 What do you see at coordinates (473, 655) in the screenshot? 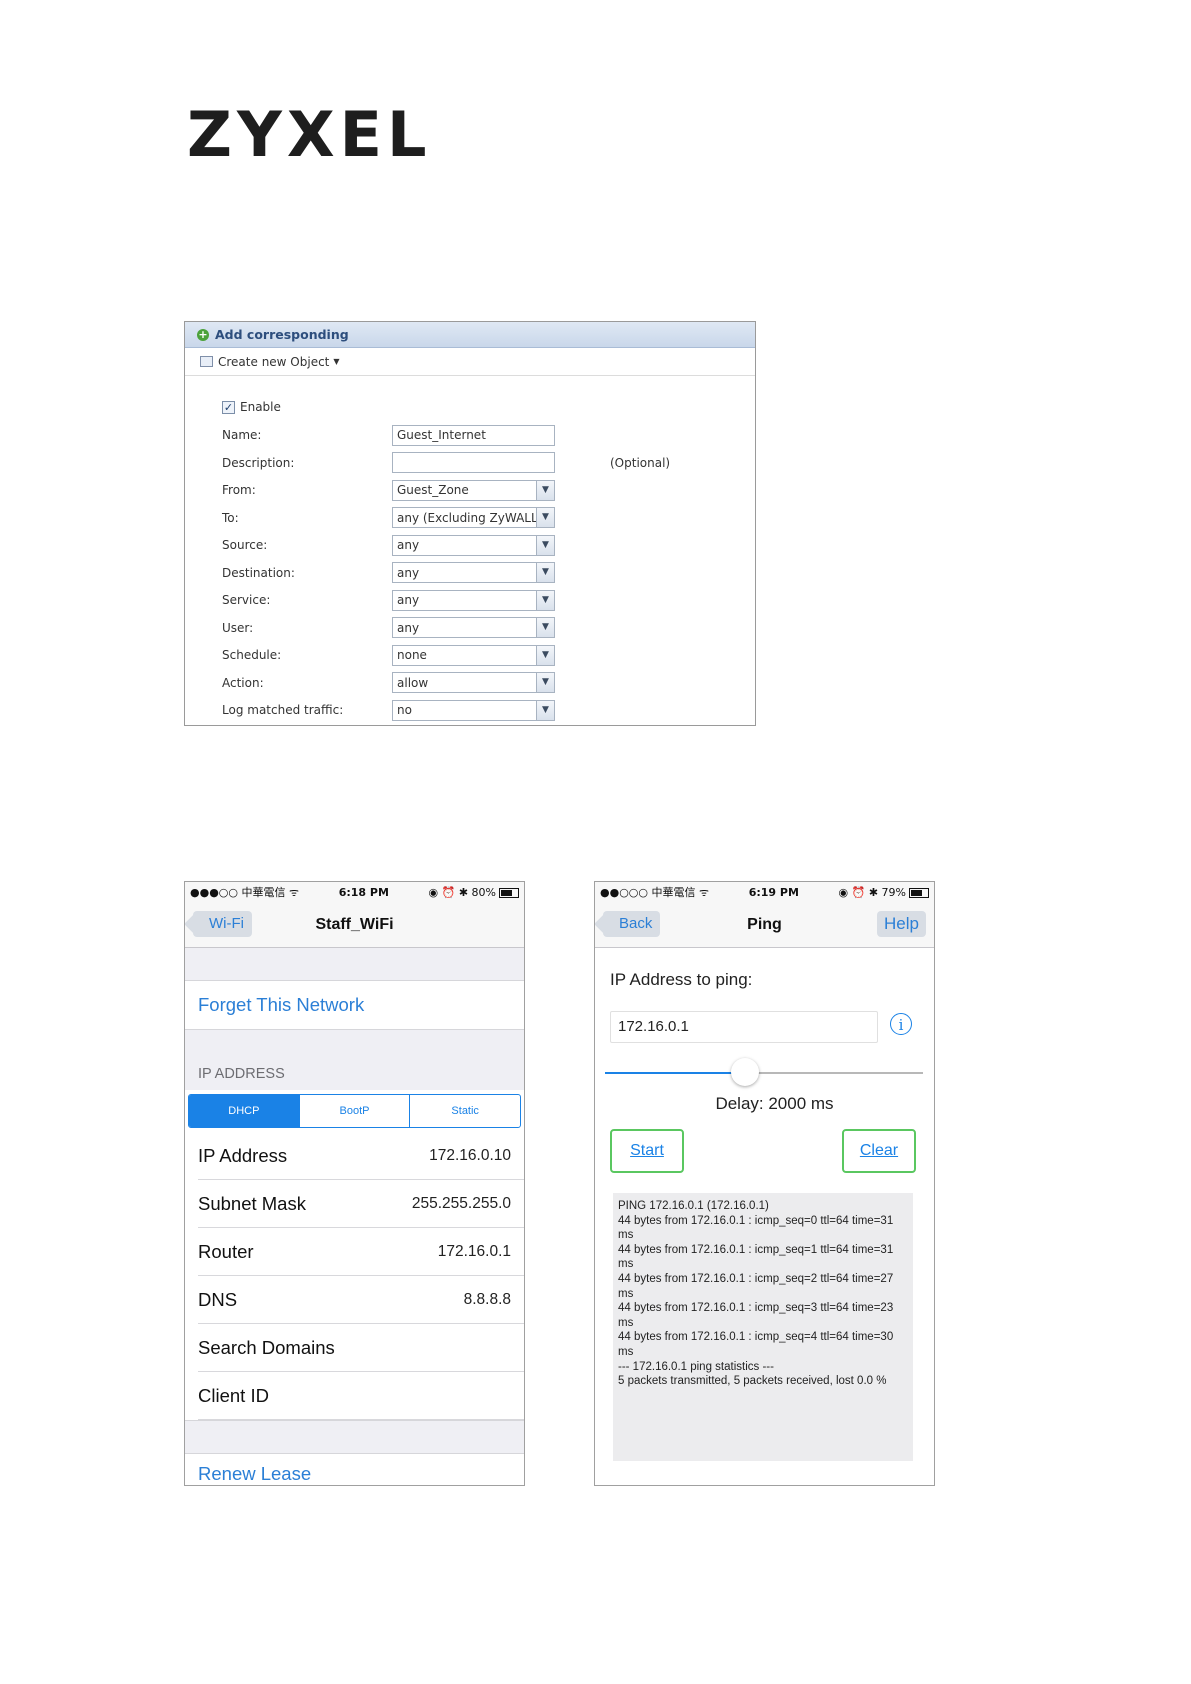
I see `field-select: none ▼` at bounding box center [473, 655].